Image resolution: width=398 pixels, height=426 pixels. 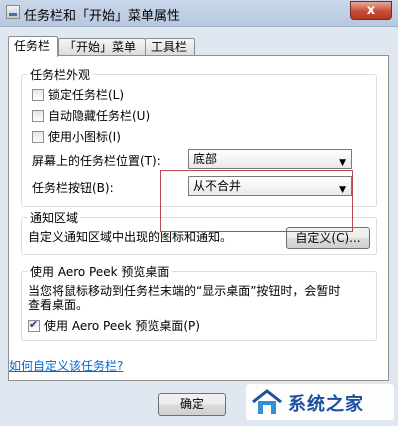 I want to click on small-icons-checkbox: 使用小图标(I), so click(x=76, y=136).